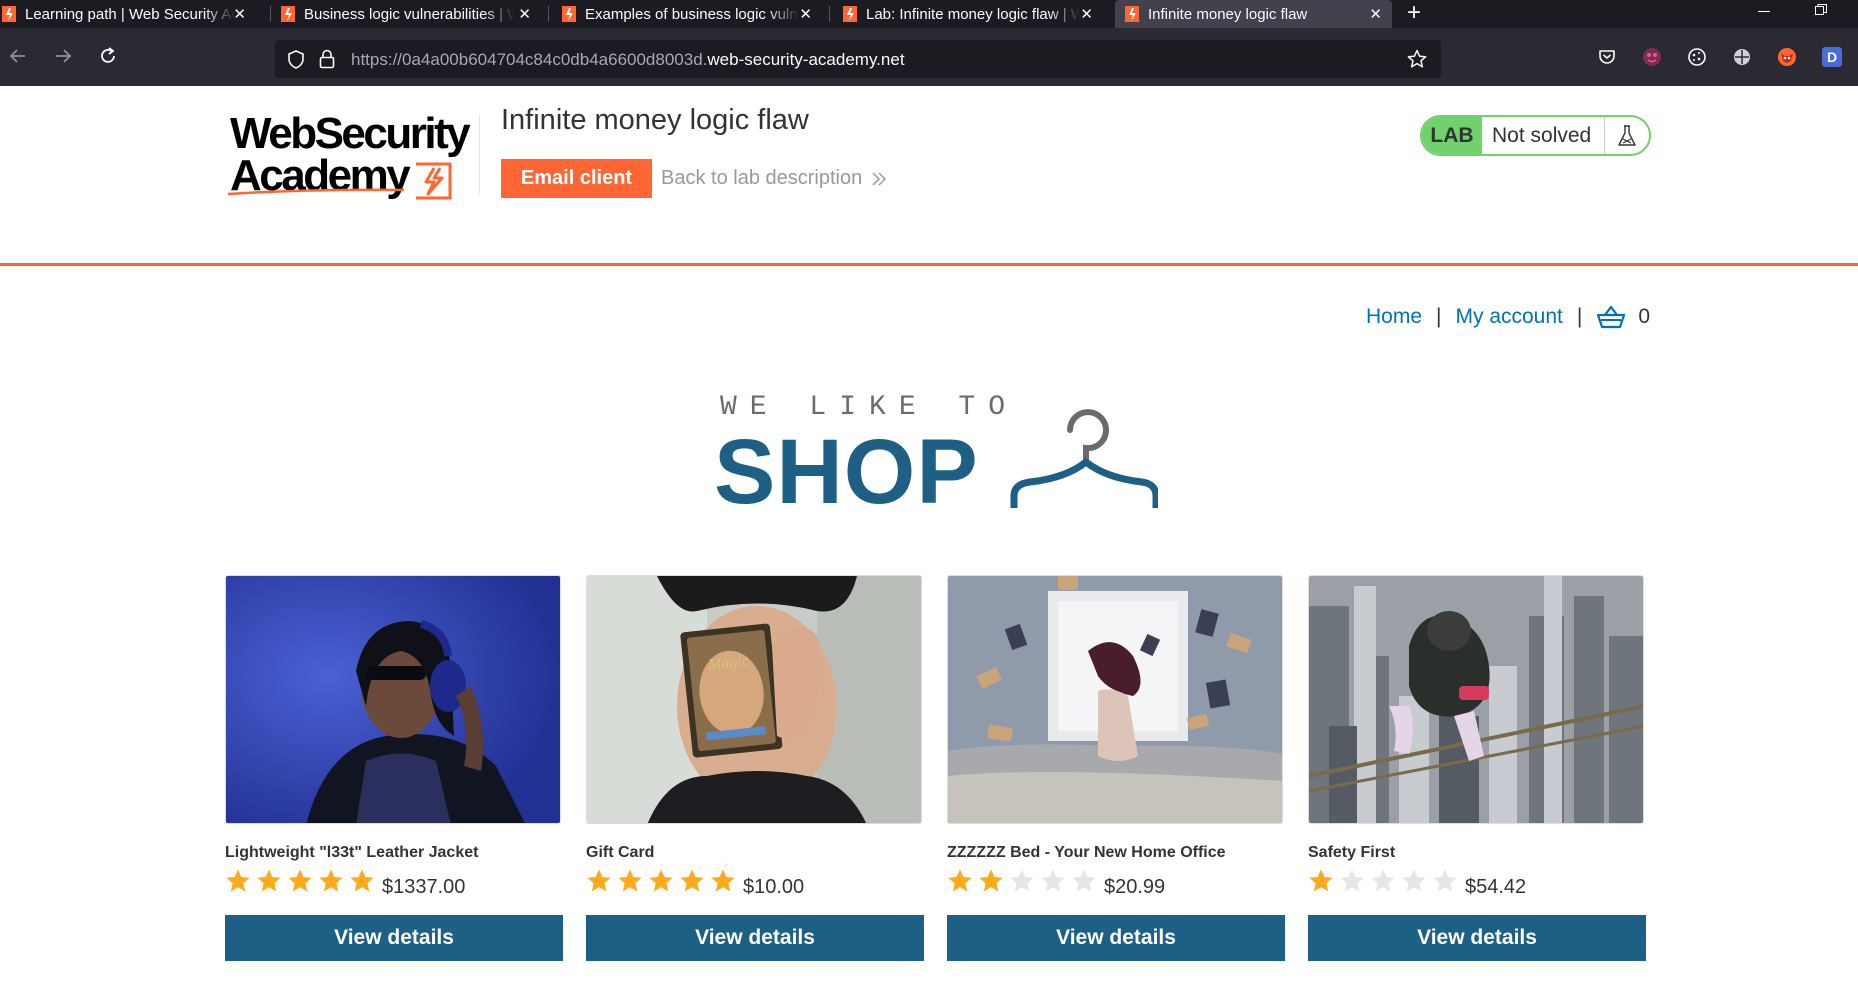 The height and width of the screenshot is (981, 1858). What do you see at coordinates (1697, 57) in the screenshot?
I see `cookie-icon` at bounding box center [1697, 57].